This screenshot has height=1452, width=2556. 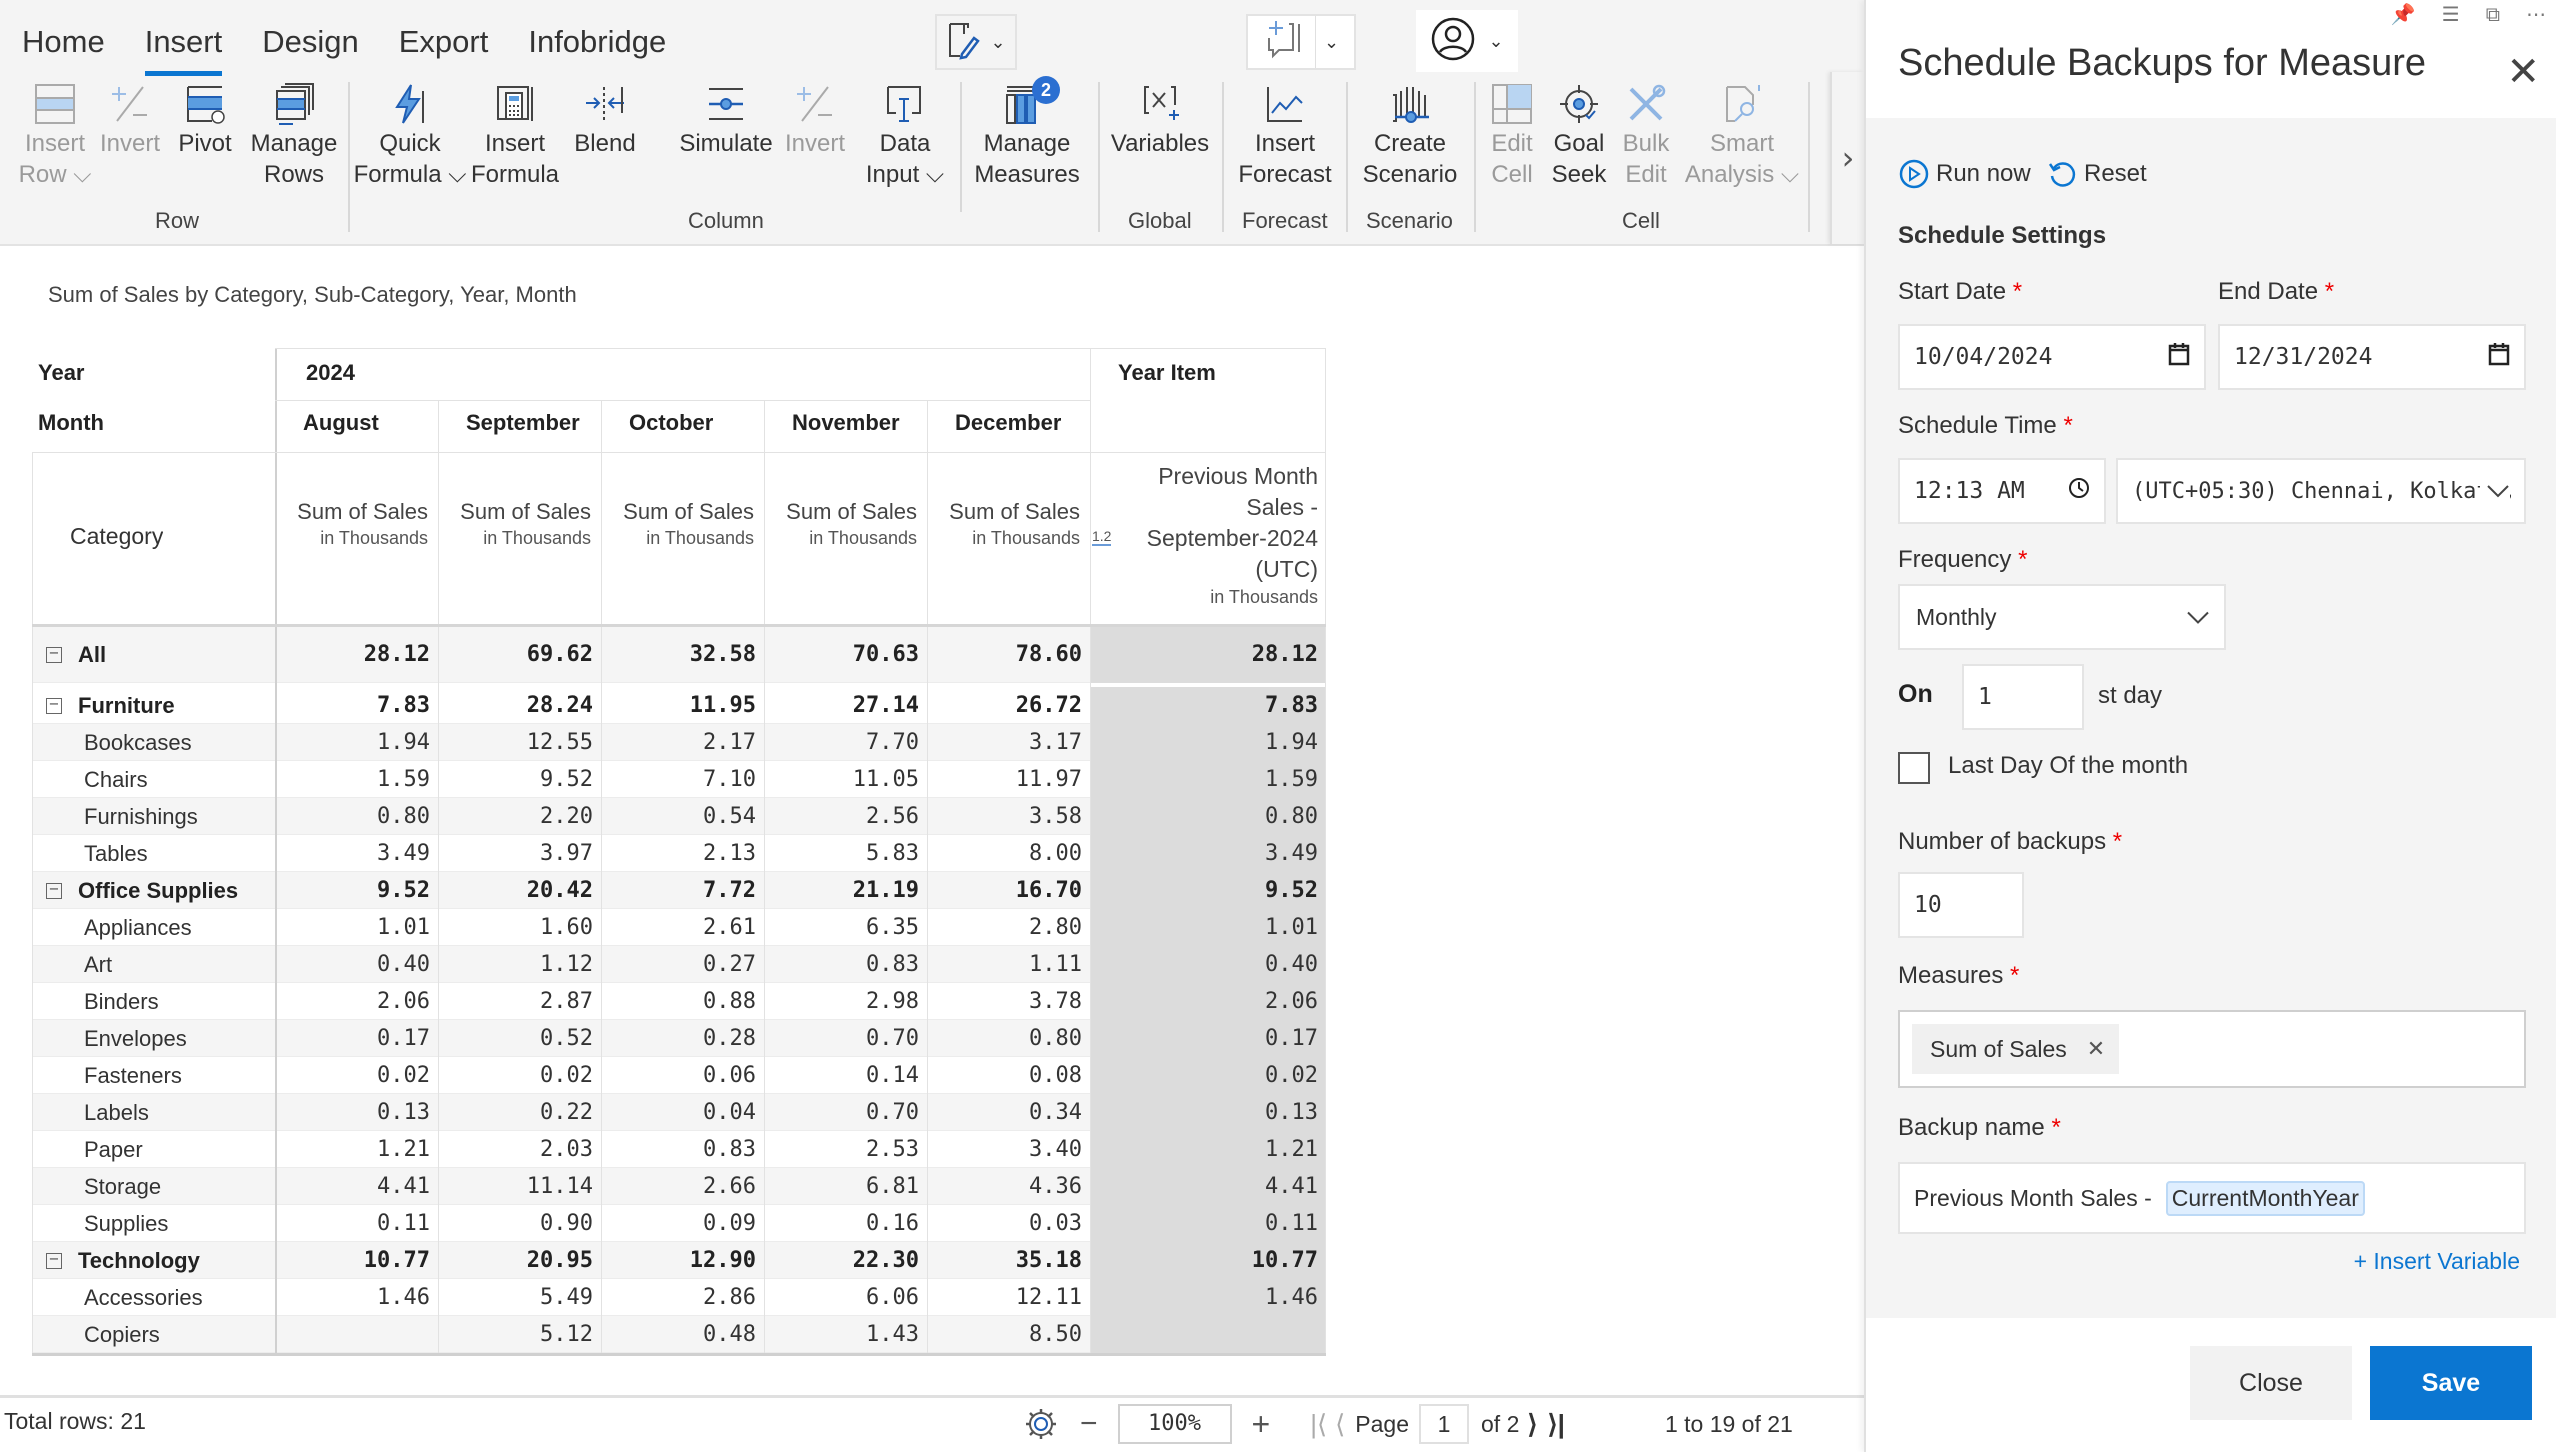 I want to click on row-label: Furniture, so click(x=126, y=706).